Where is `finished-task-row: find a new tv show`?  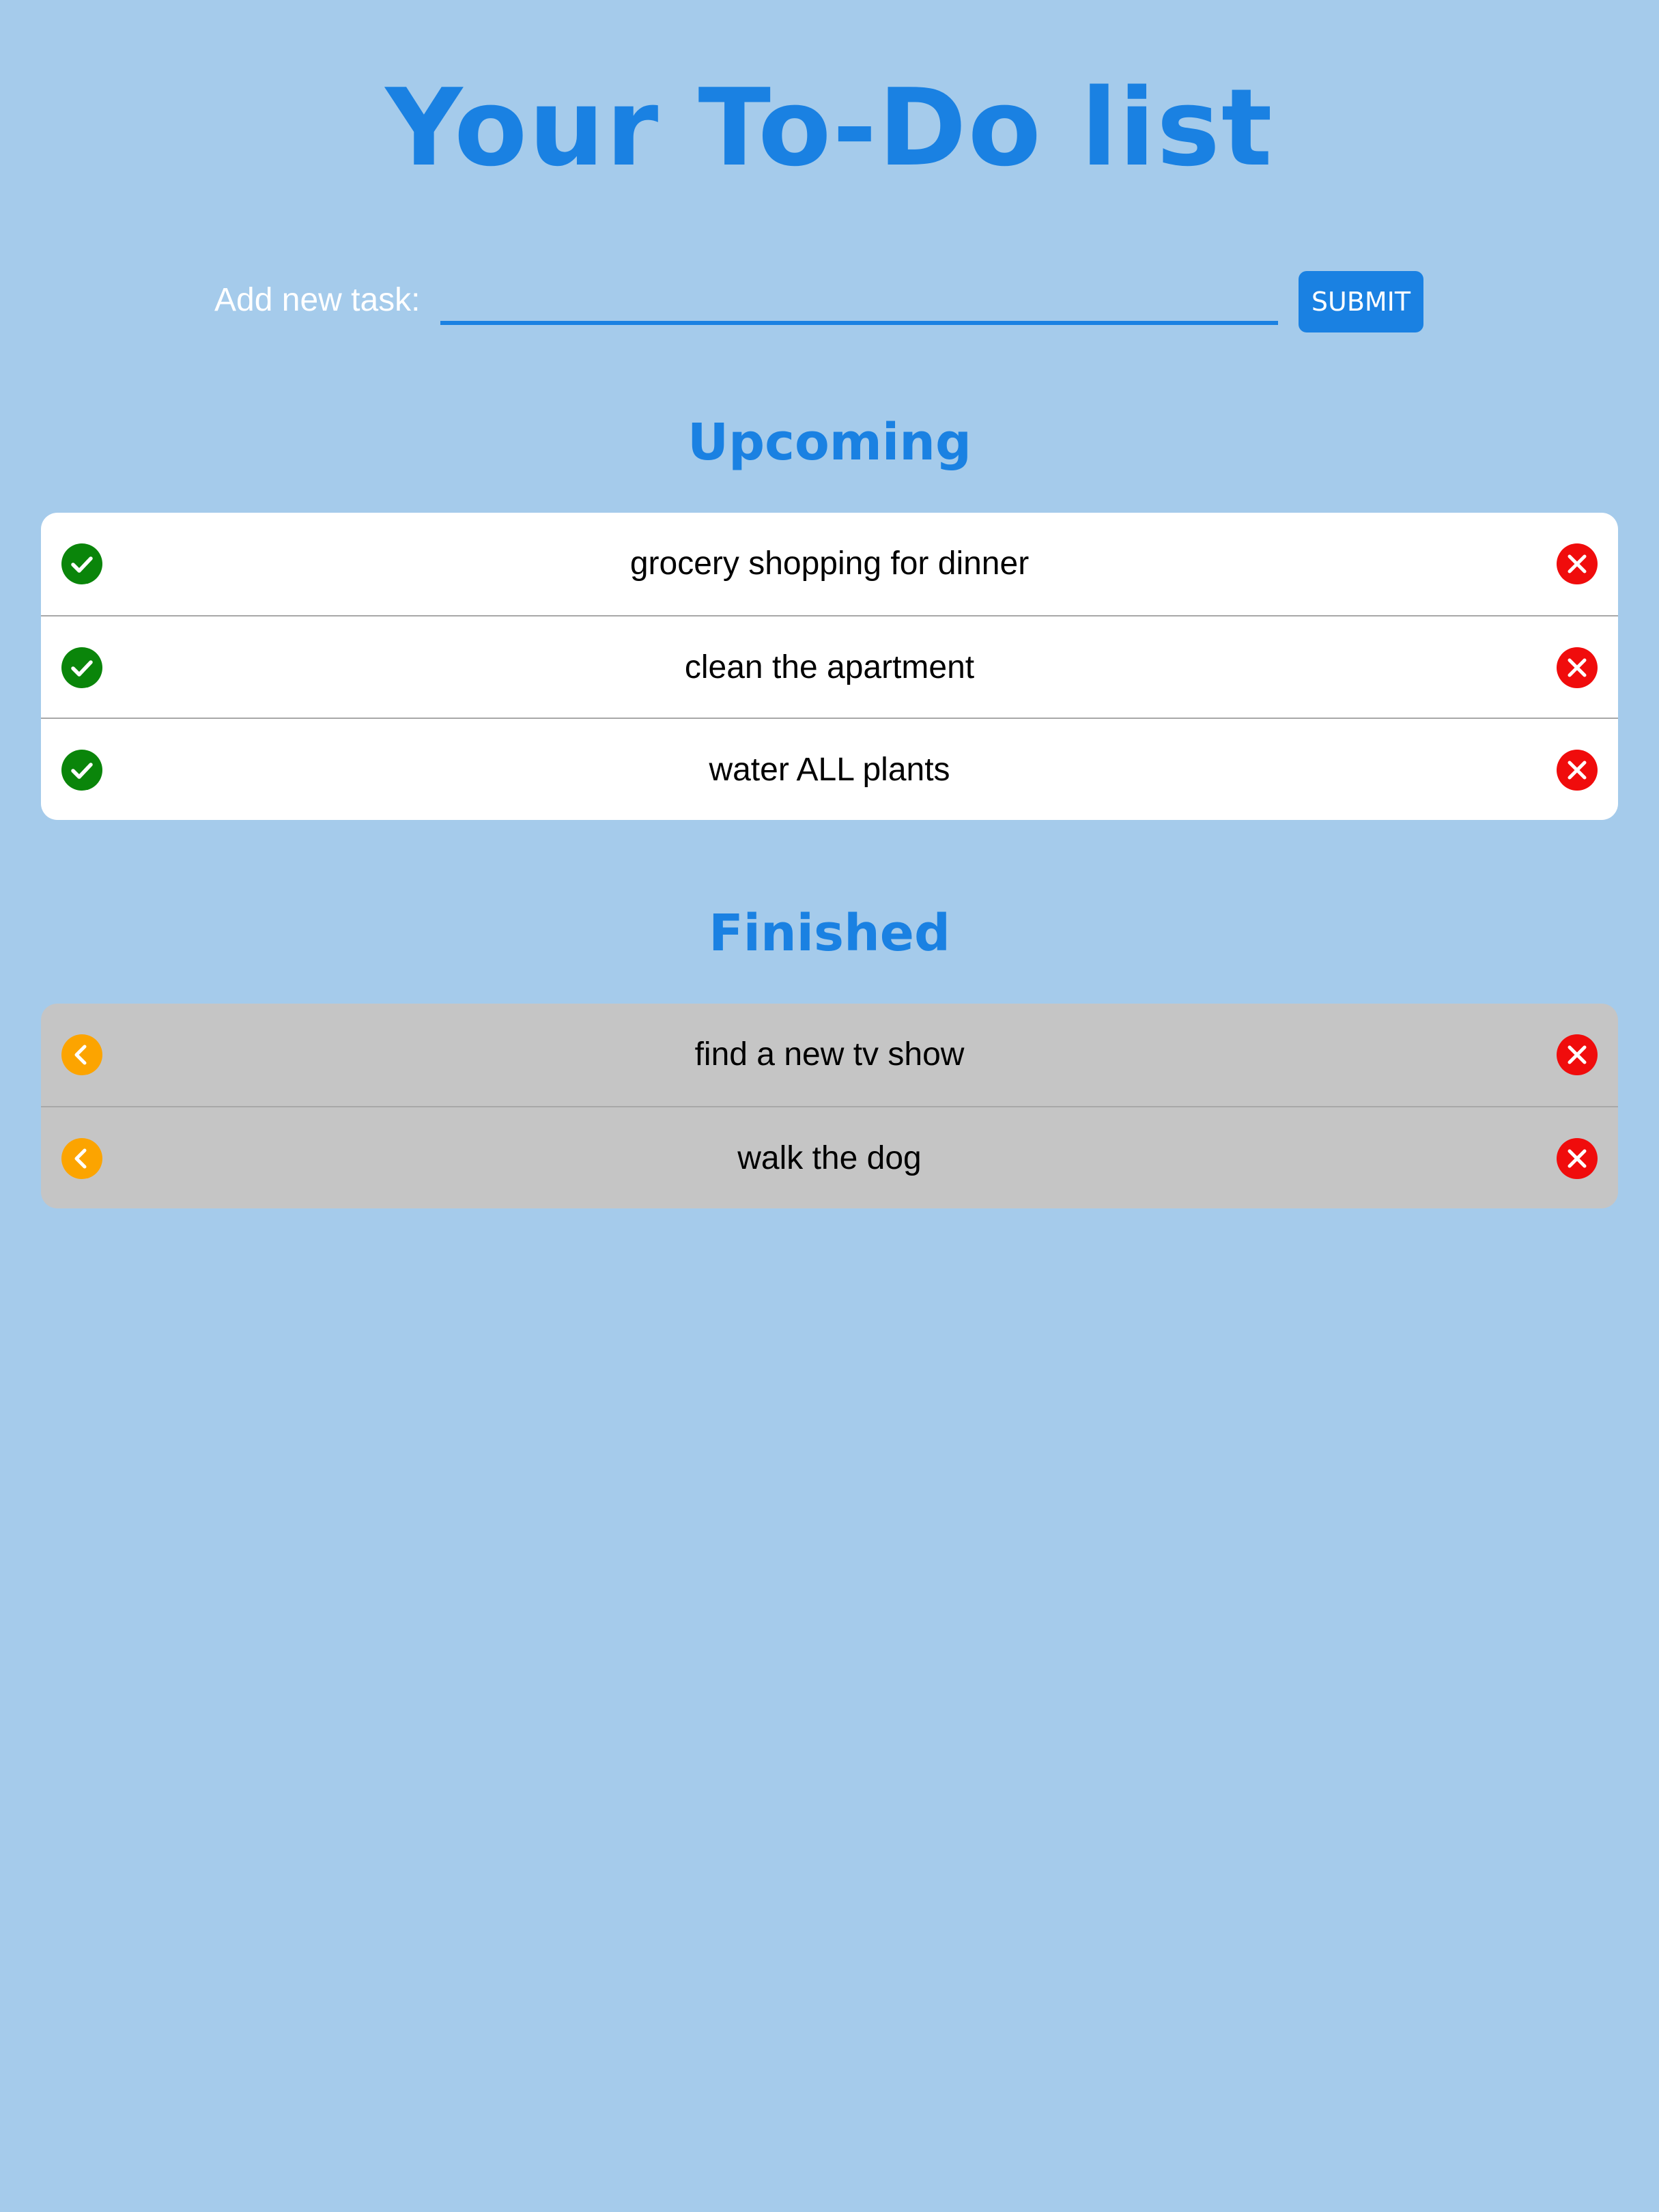
finished-task-row: find a new tv show is located at coordinates (829, 1055).